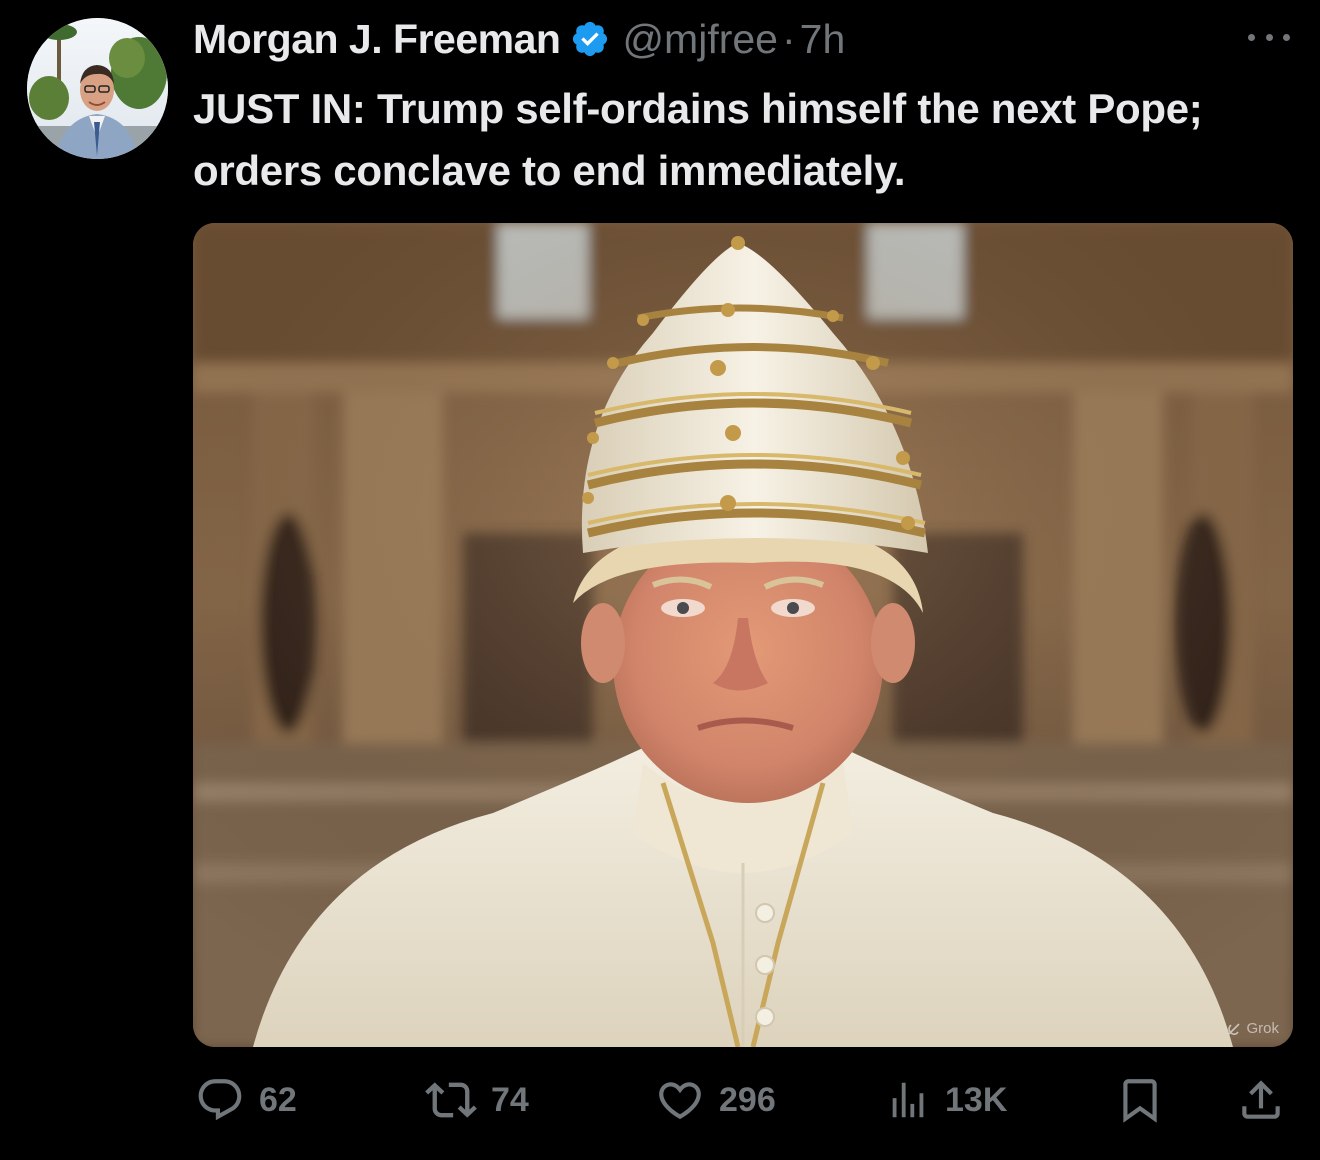  What do you see at coordinates (377, 39) in the screenshot?
I see `author-name: Morgan J. Freeman` at bounding box center [377, 39].